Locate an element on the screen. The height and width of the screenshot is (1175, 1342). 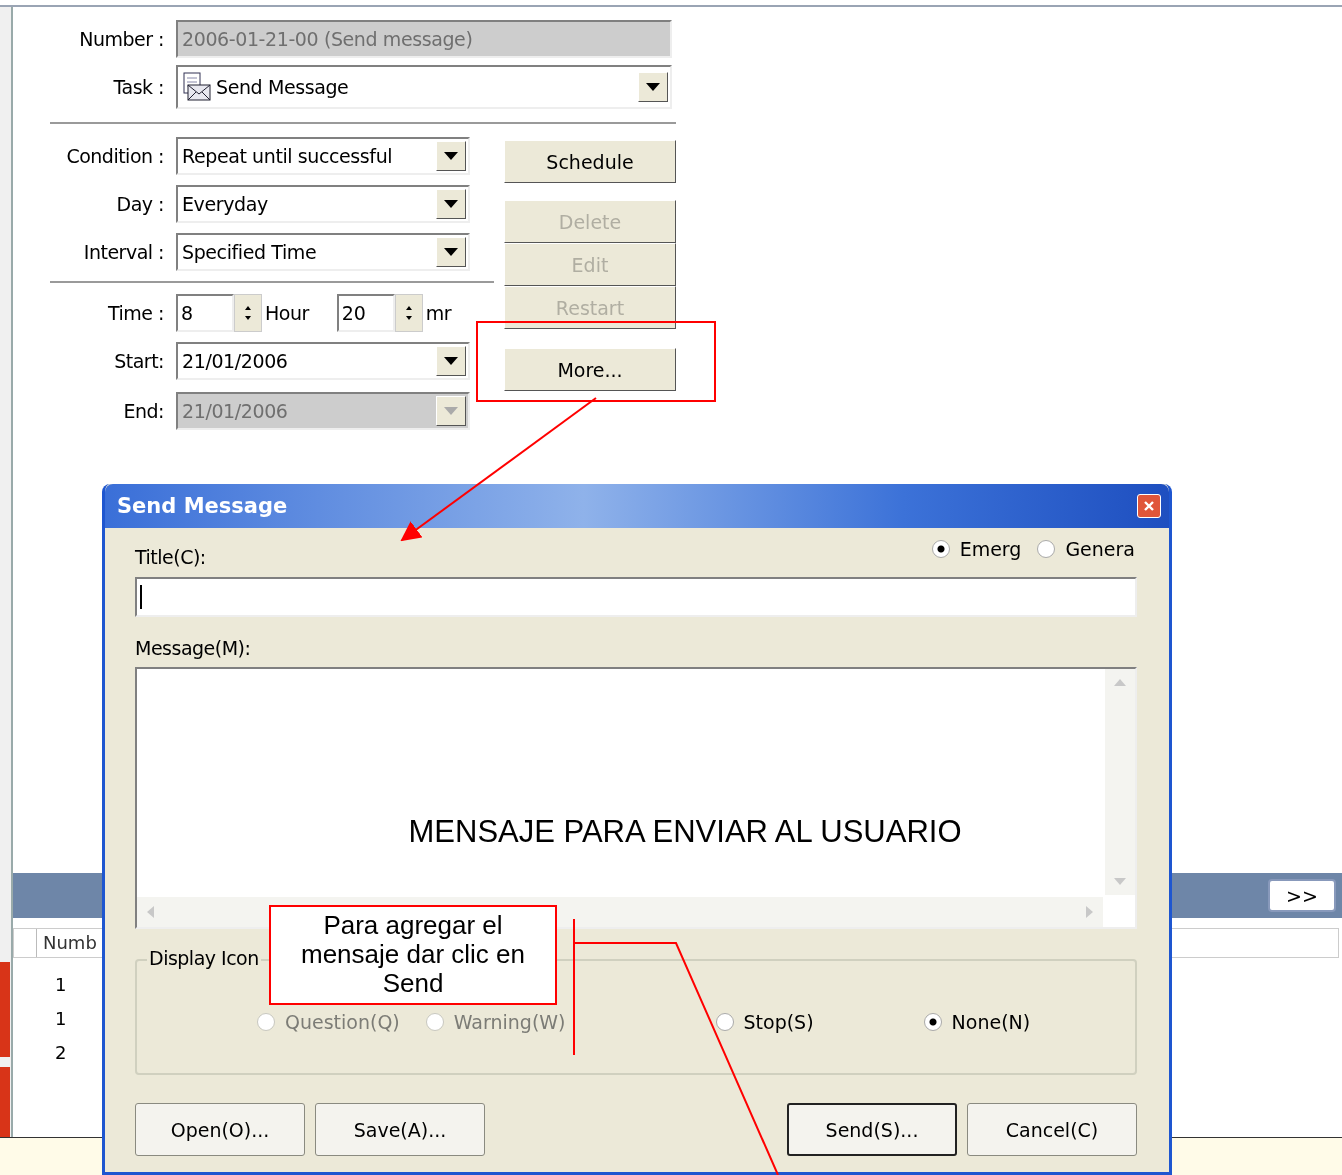
expand-button: >> is located at coordinates (1302, 895).